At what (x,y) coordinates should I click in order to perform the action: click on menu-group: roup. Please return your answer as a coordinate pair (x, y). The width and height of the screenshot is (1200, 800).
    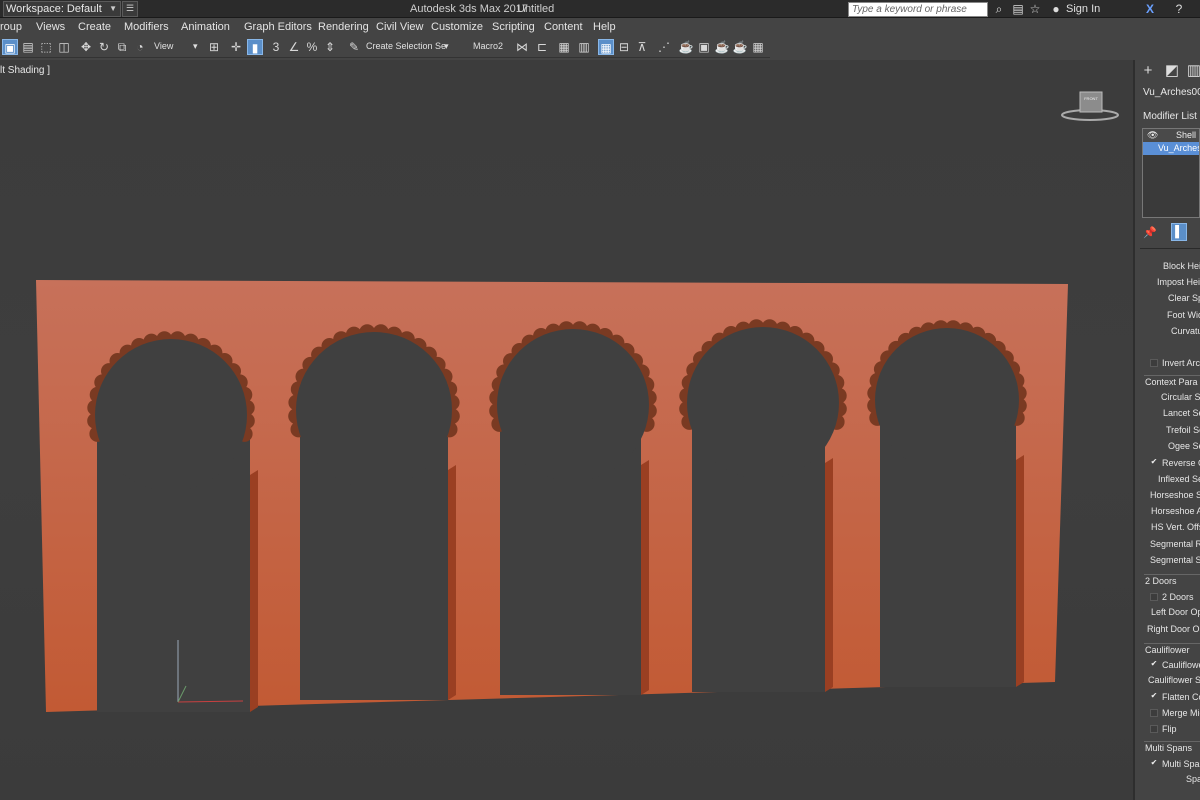
    Looking at the image, I should click on (11, 27).